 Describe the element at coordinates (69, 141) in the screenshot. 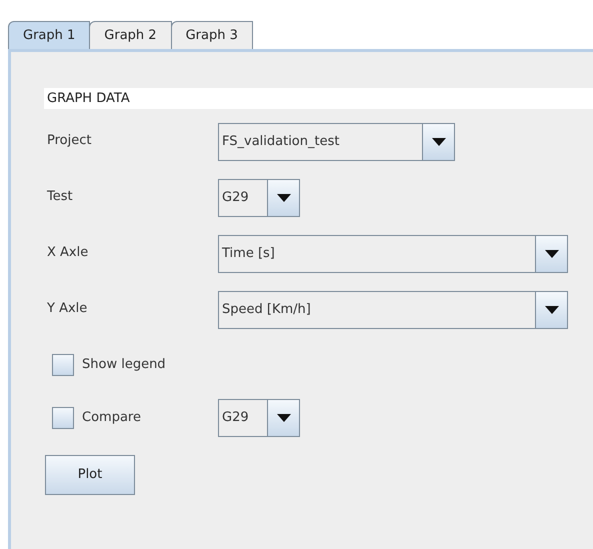

I see `field-label: Project` at that location.